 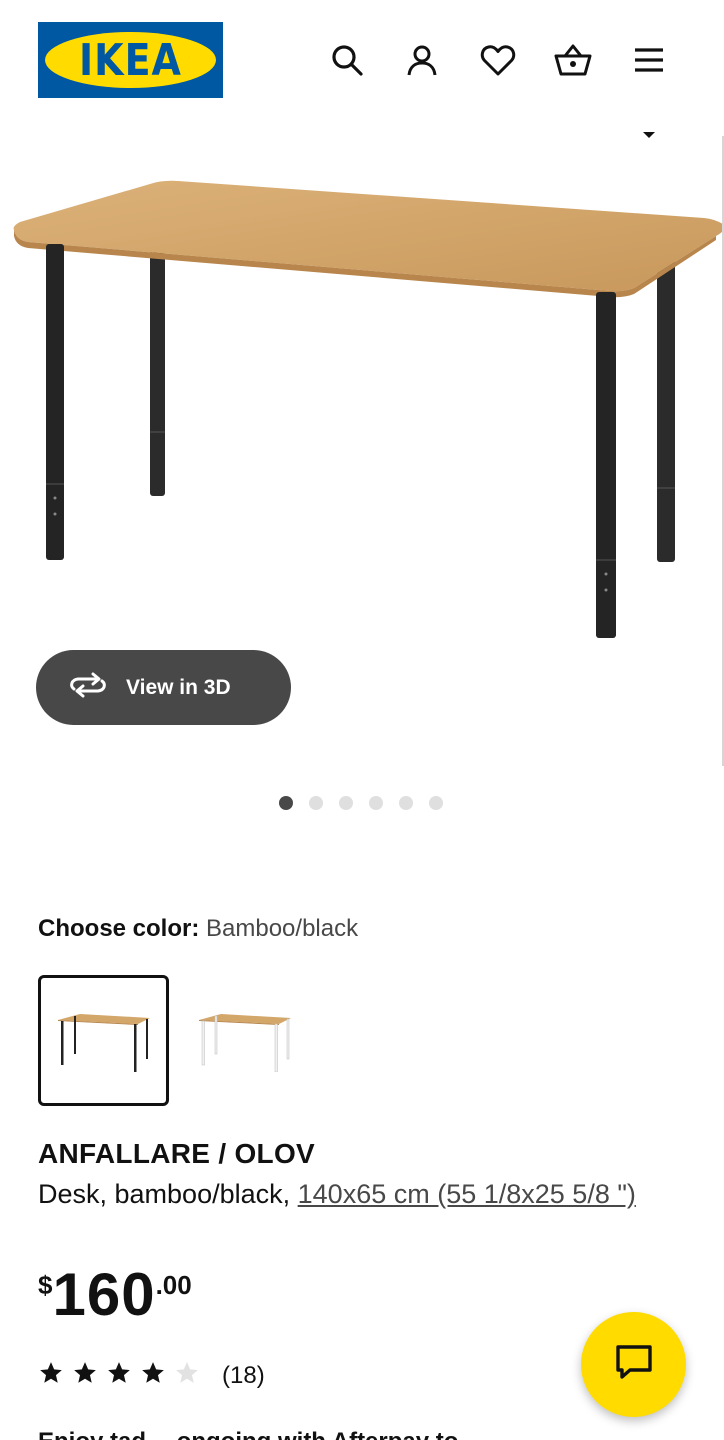 I want to click on ikea-logo: IKEA, so click(x=130, y=60).